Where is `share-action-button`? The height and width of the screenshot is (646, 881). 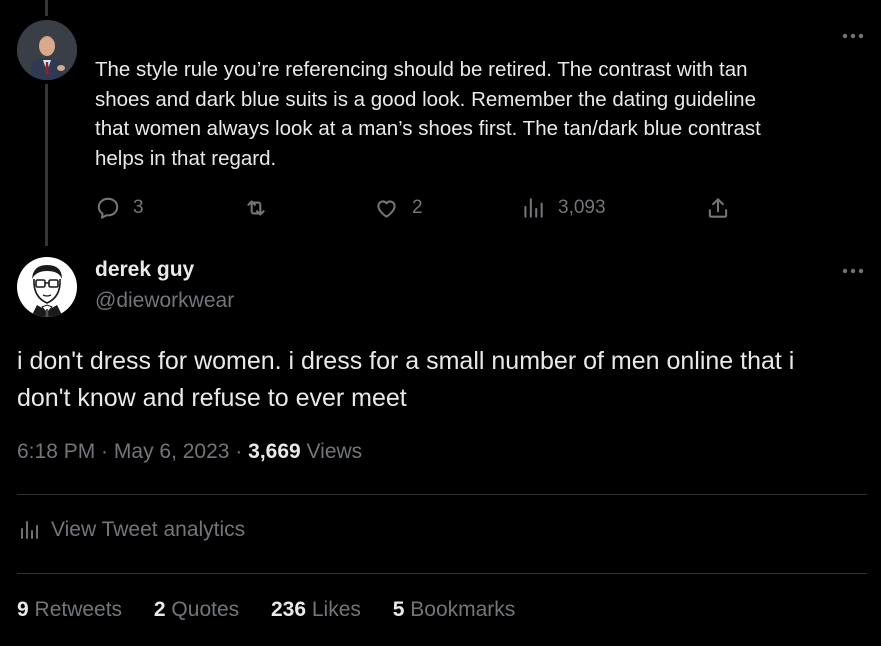
share-action-button is located at coordinates (718, 208).